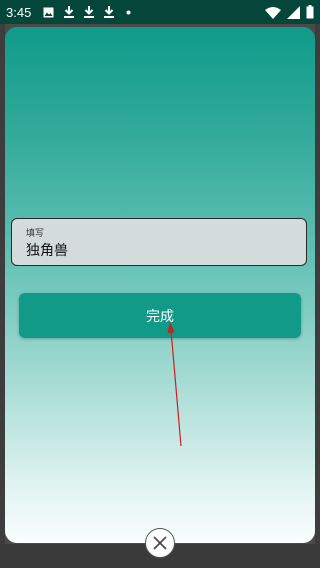 The image size is (320, 568). I want to click on notification-icons, so click(88, 12).